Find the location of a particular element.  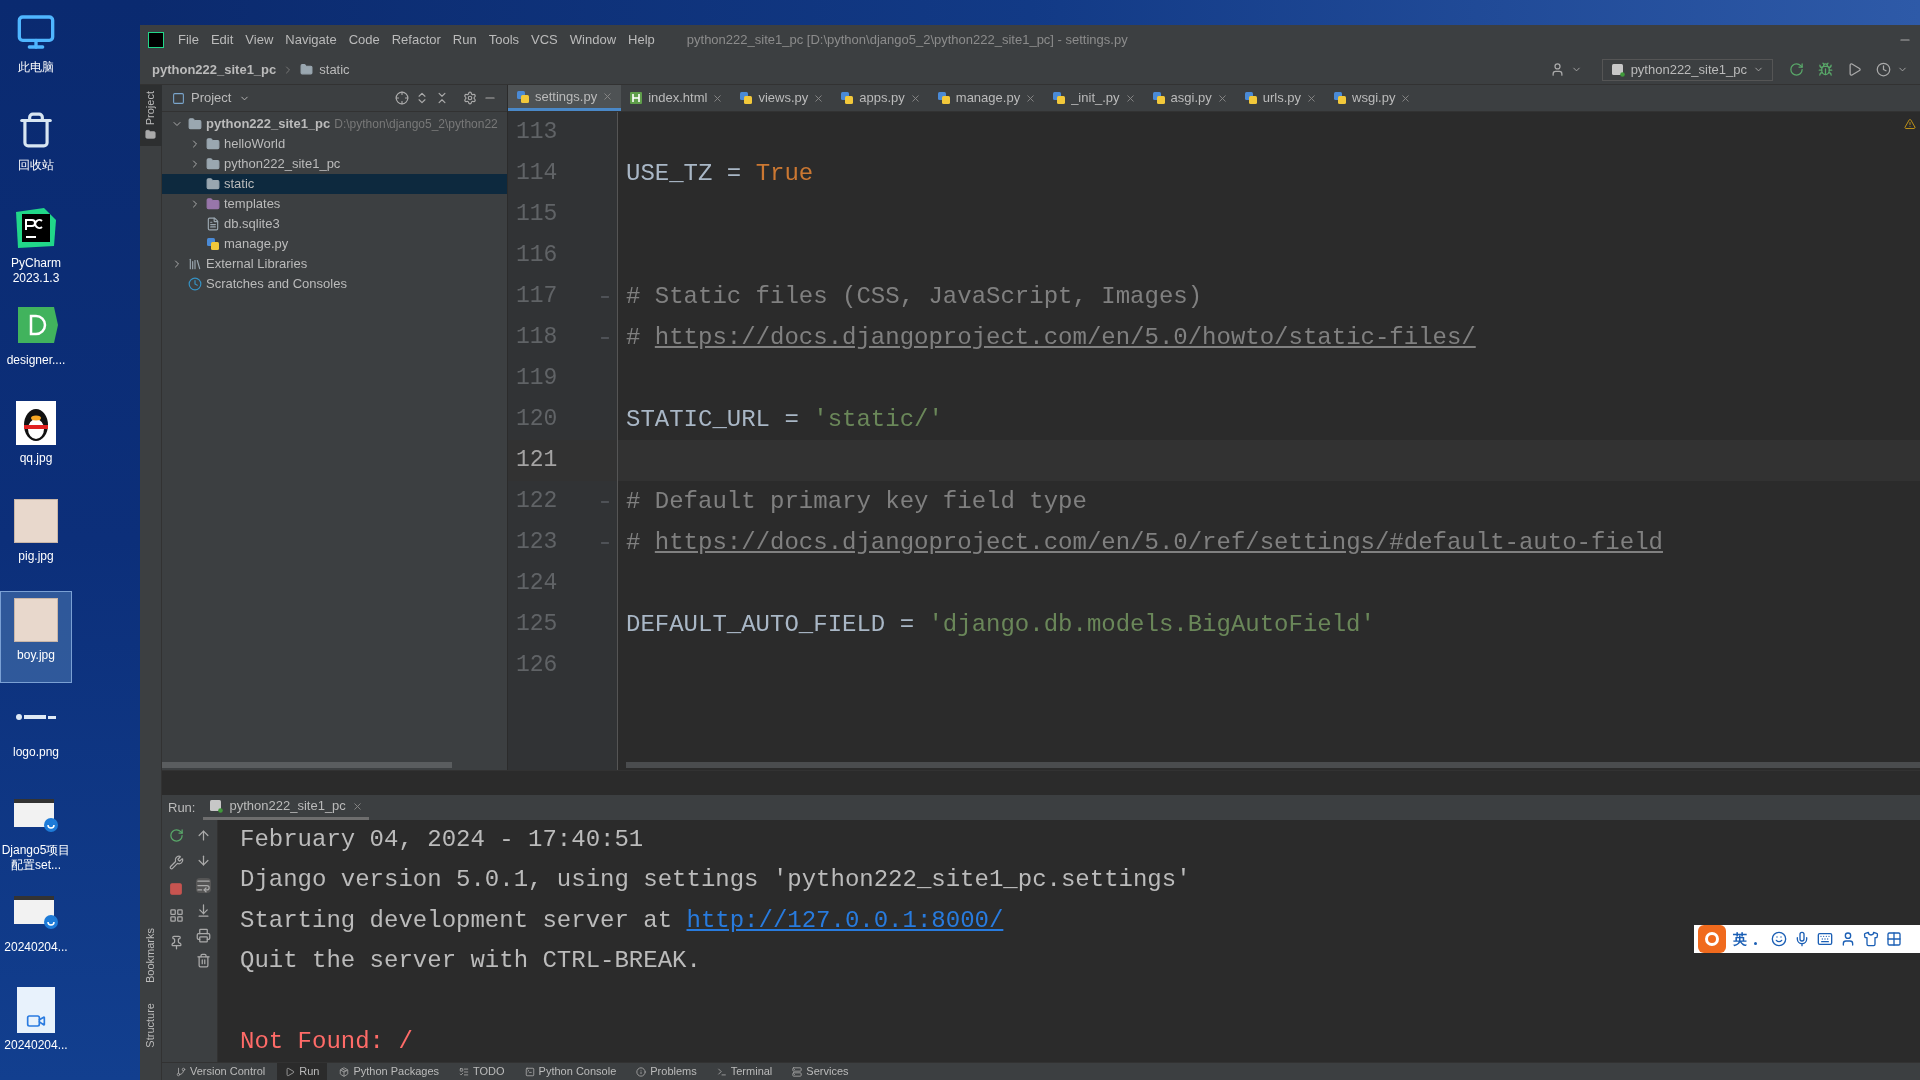

coverage-icon is located at coordinates (1854, 69).